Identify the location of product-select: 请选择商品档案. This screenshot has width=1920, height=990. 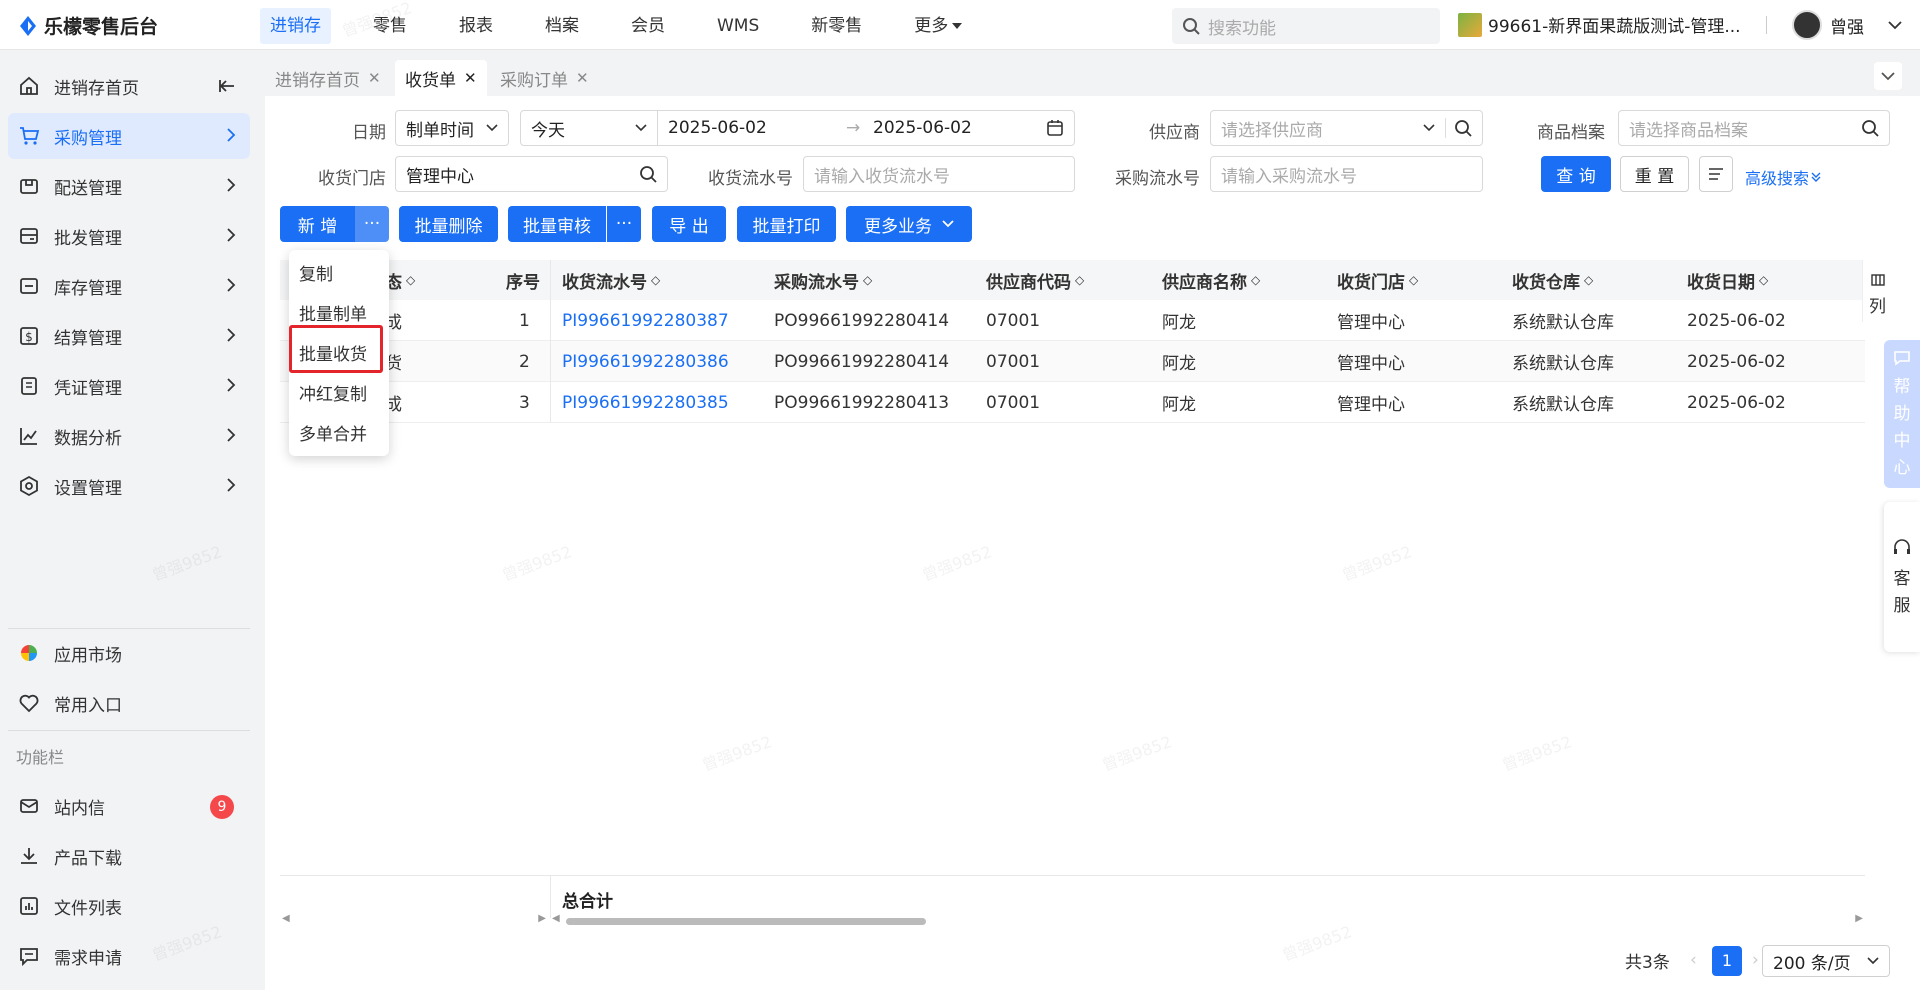
(1754, 128).